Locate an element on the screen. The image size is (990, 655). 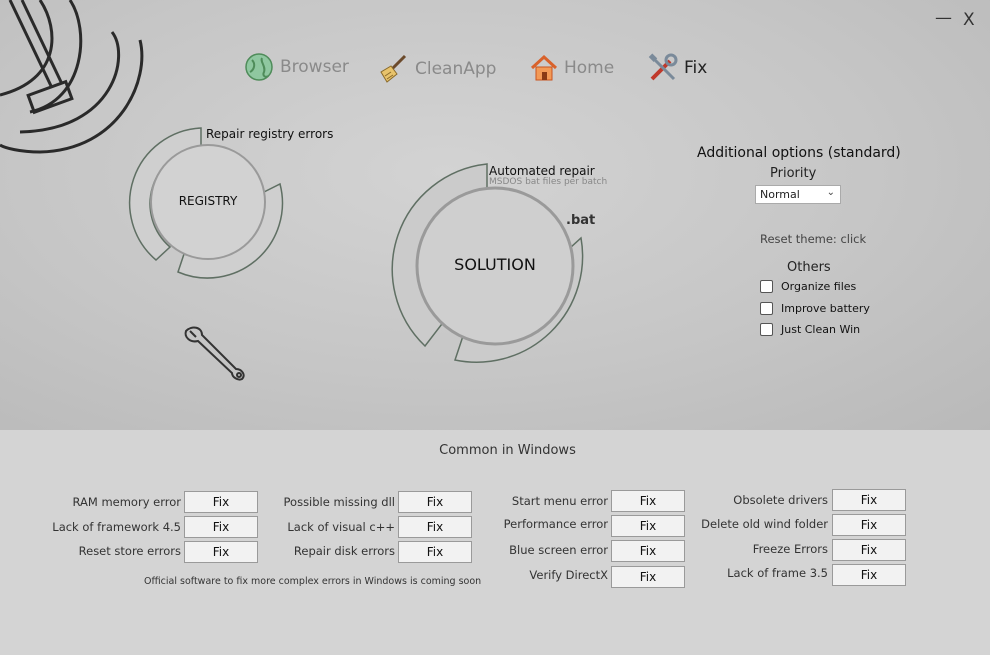
nav-home-label: Home is located at coordinates (589, 68).